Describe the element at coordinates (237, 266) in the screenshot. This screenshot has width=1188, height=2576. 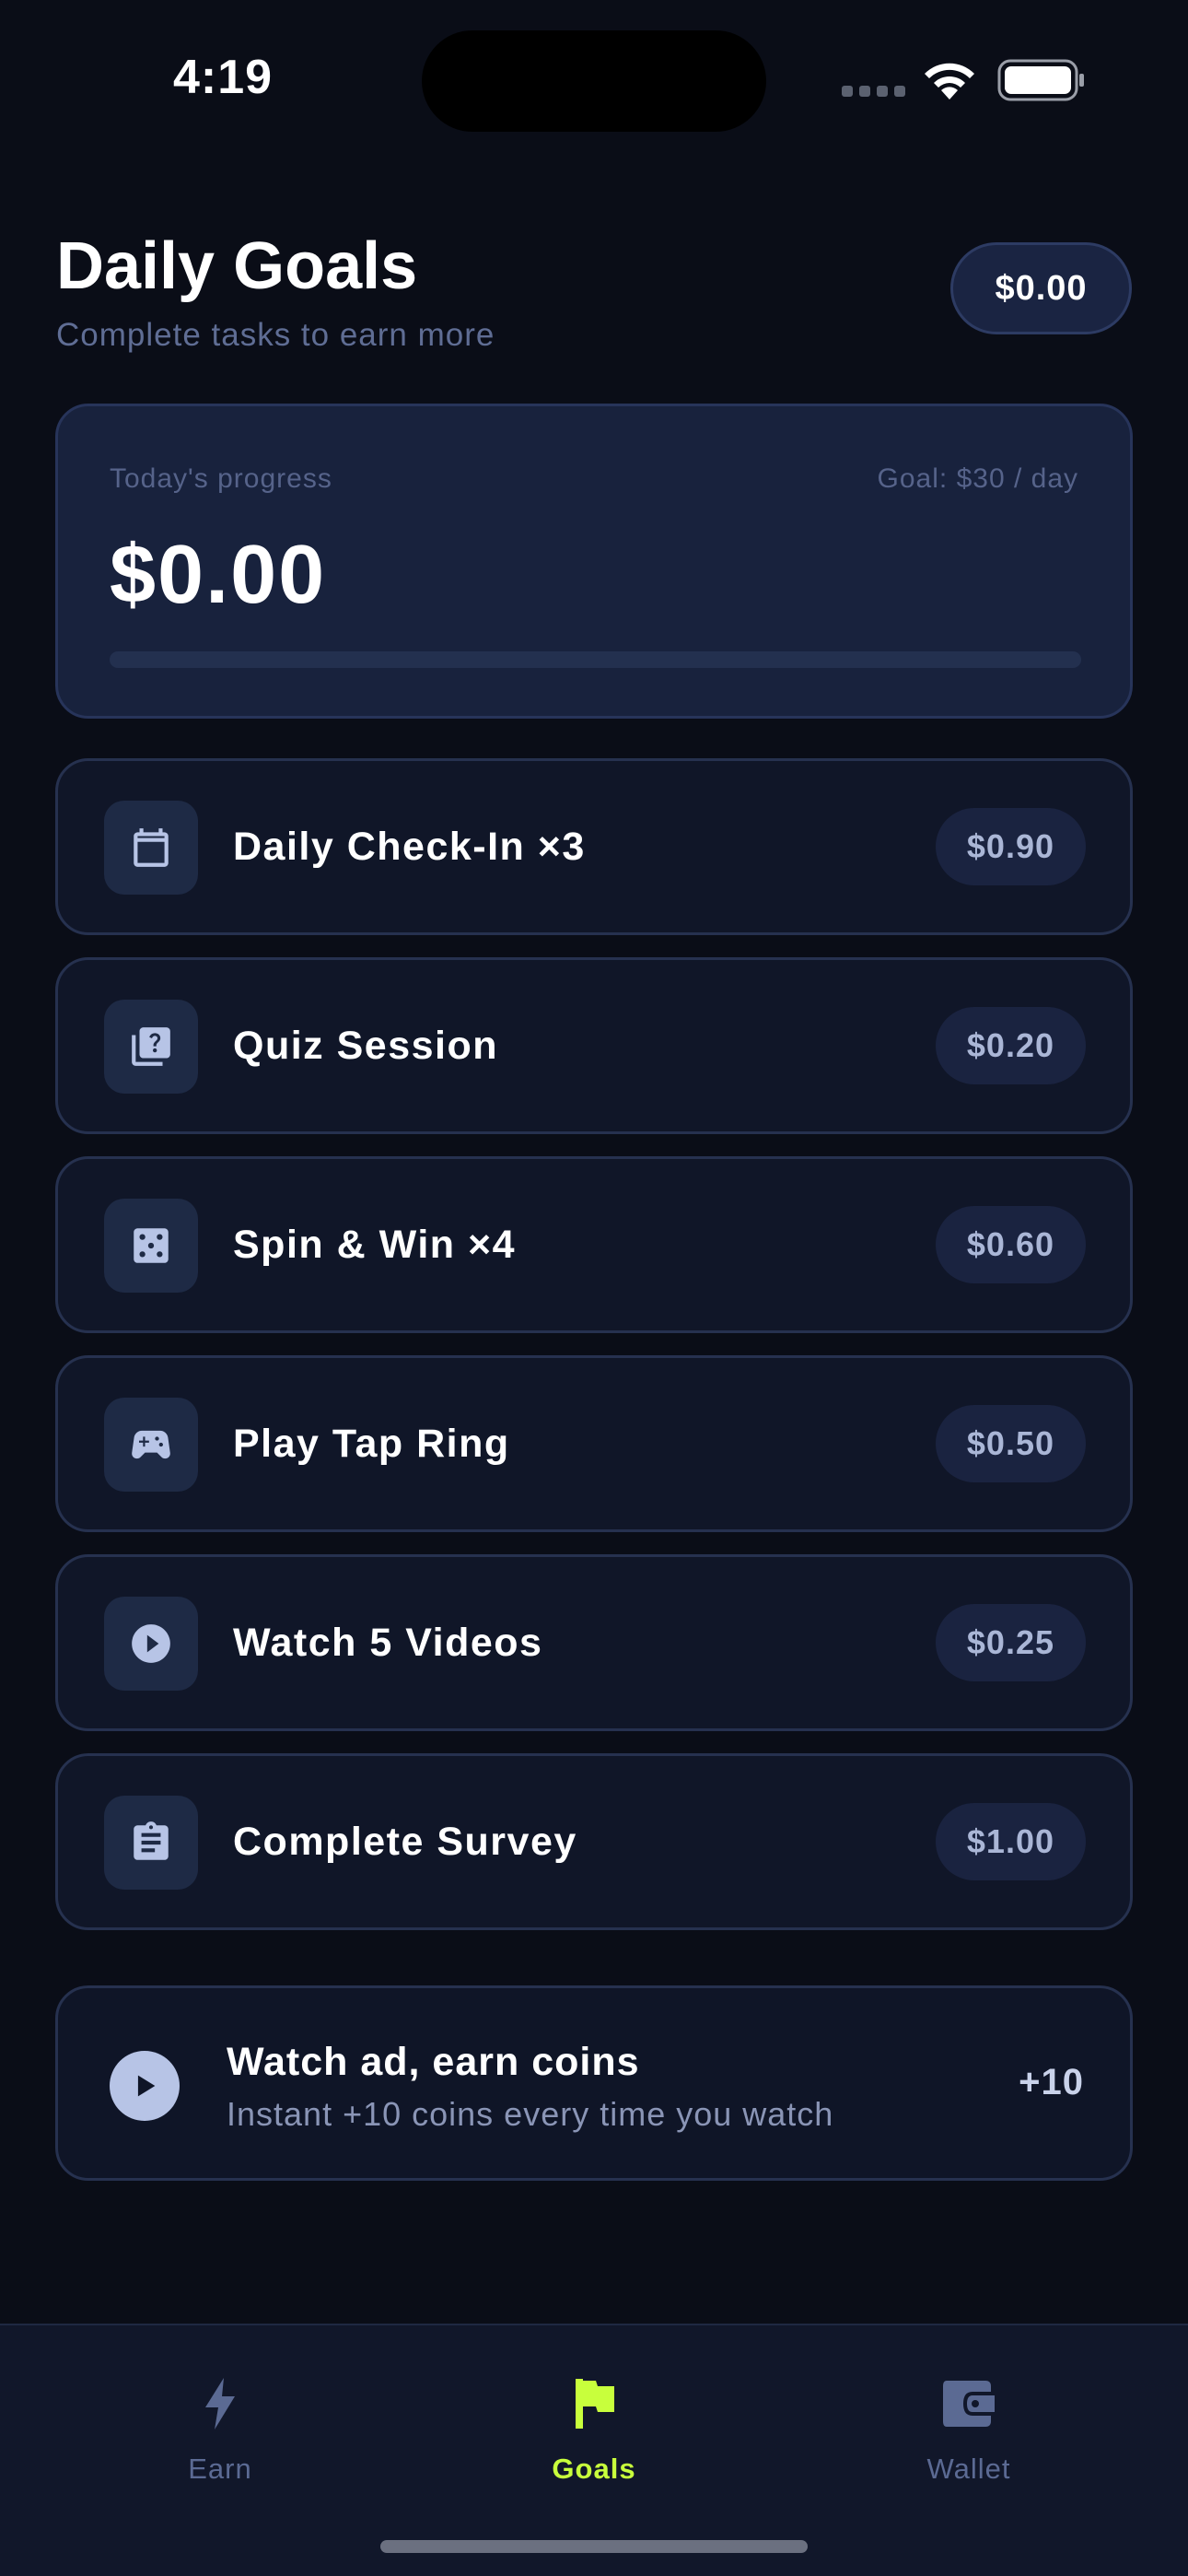
I see `page-title: Daily Goals` at that location.